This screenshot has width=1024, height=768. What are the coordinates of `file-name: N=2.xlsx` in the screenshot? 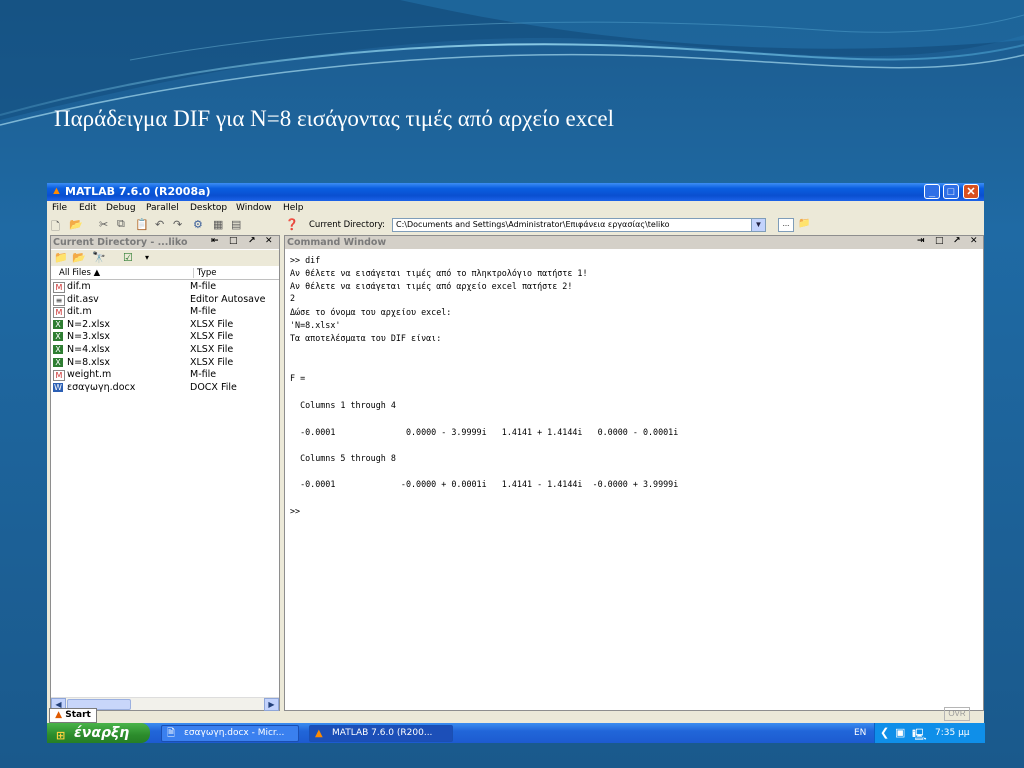 It's located at (88, 324).